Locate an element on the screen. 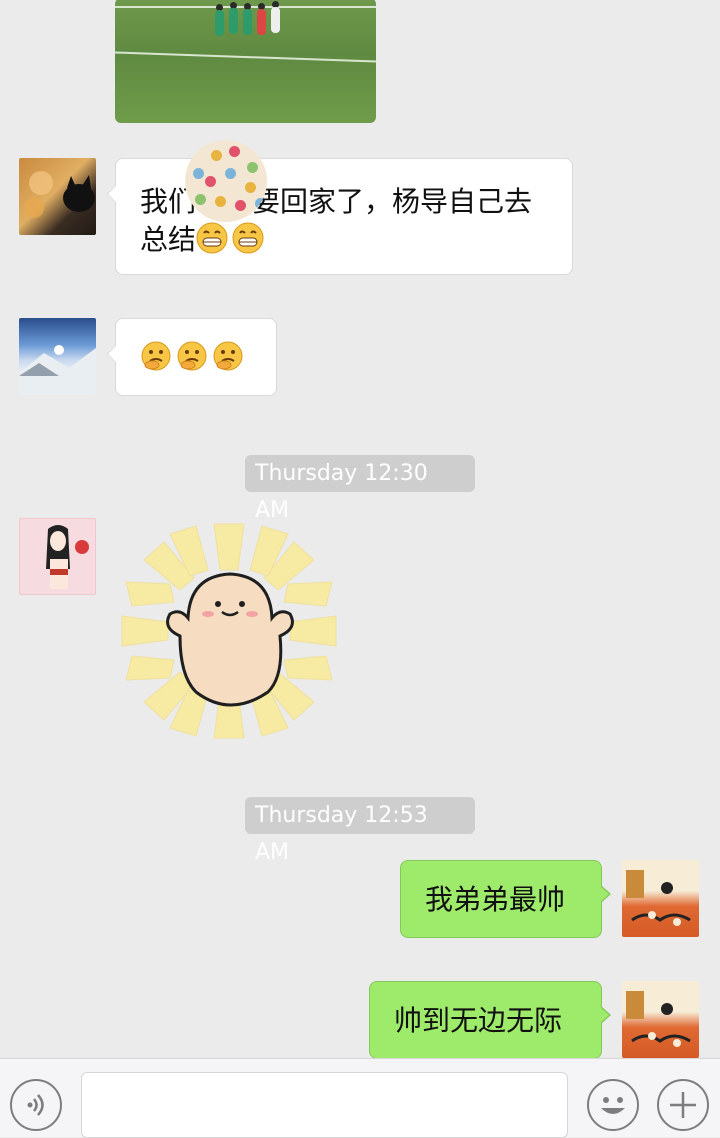  message-text: 帅到无边无际 is located at coordinates (478, 1020).